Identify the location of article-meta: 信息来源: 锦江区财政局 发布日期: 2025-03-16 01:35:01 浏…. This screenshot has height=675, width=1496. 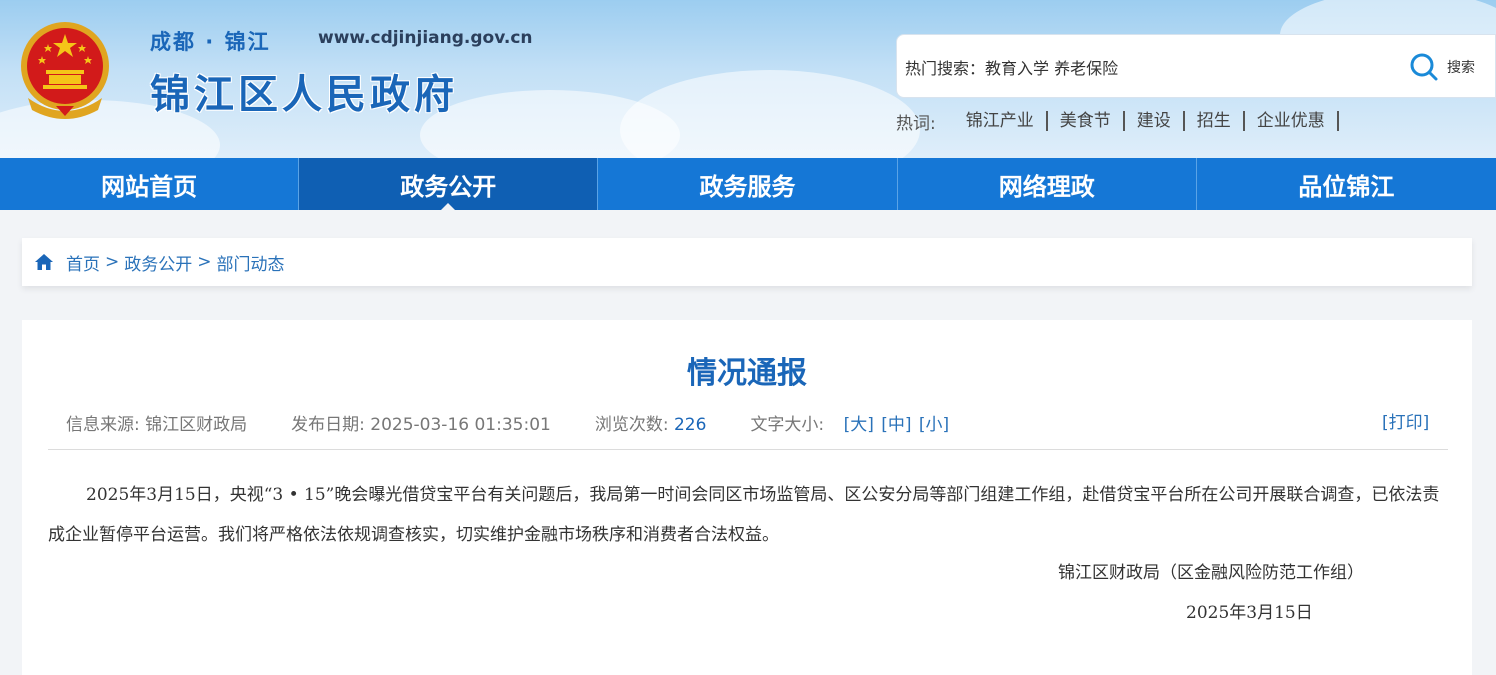
(530, 422).